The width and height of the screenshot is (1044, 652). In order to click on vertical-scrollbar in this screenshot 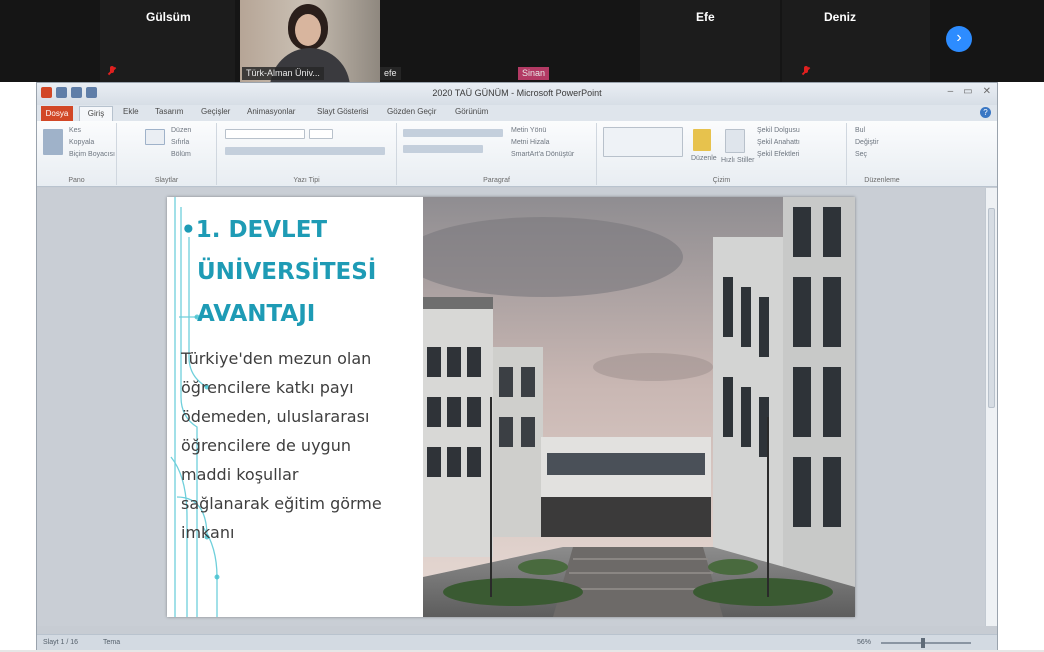, I will do `click(991, 407)`.